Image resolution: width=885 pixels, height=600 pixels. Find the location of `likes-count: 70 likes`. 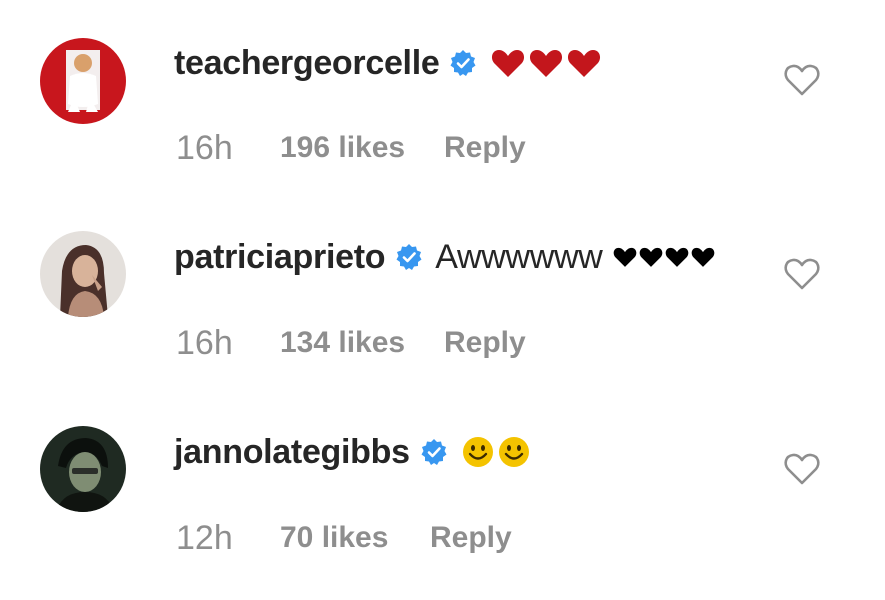

likes-count: 70 likes is located at coordinates (355, 538).